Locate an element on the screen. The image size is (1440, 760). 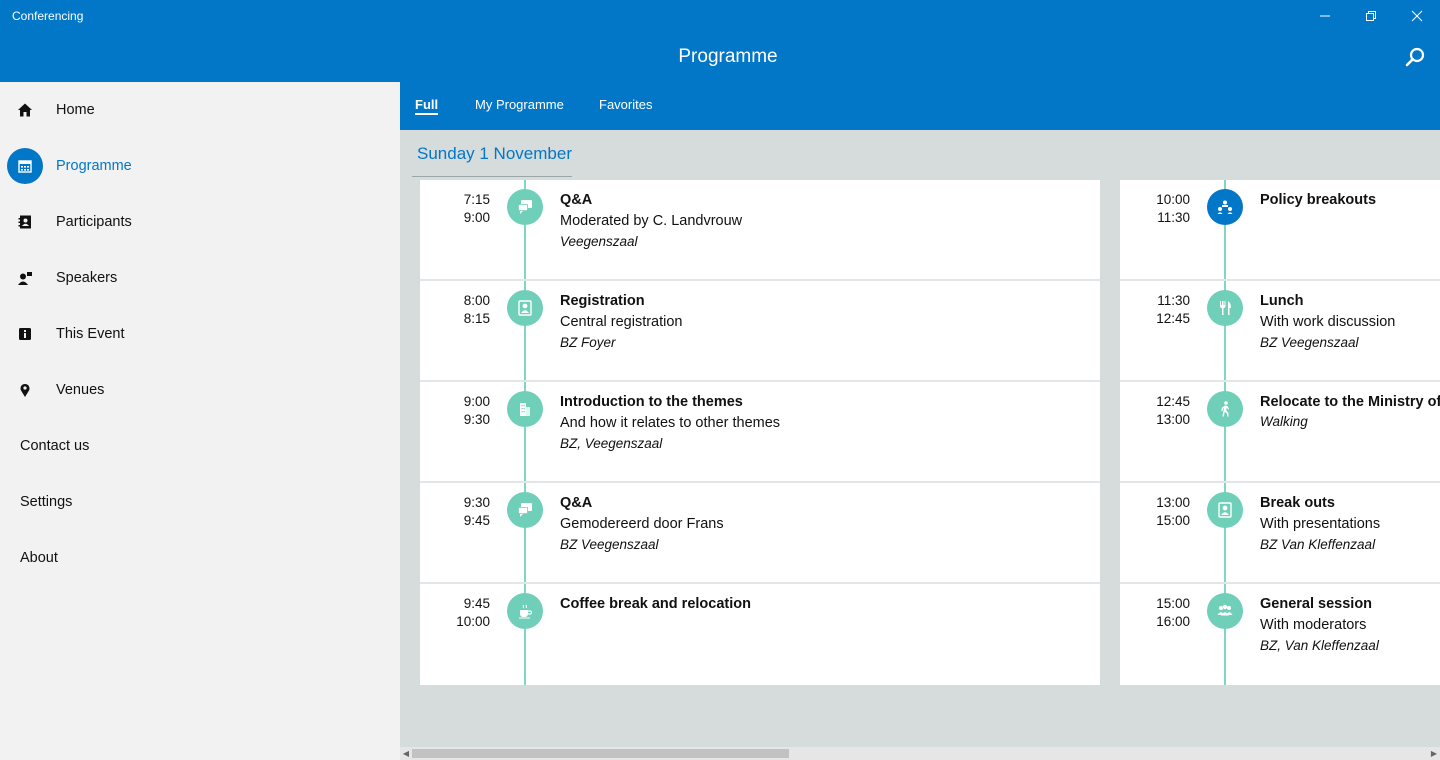
session-info: Policy breakouts is located at coordinates (1318, 200).